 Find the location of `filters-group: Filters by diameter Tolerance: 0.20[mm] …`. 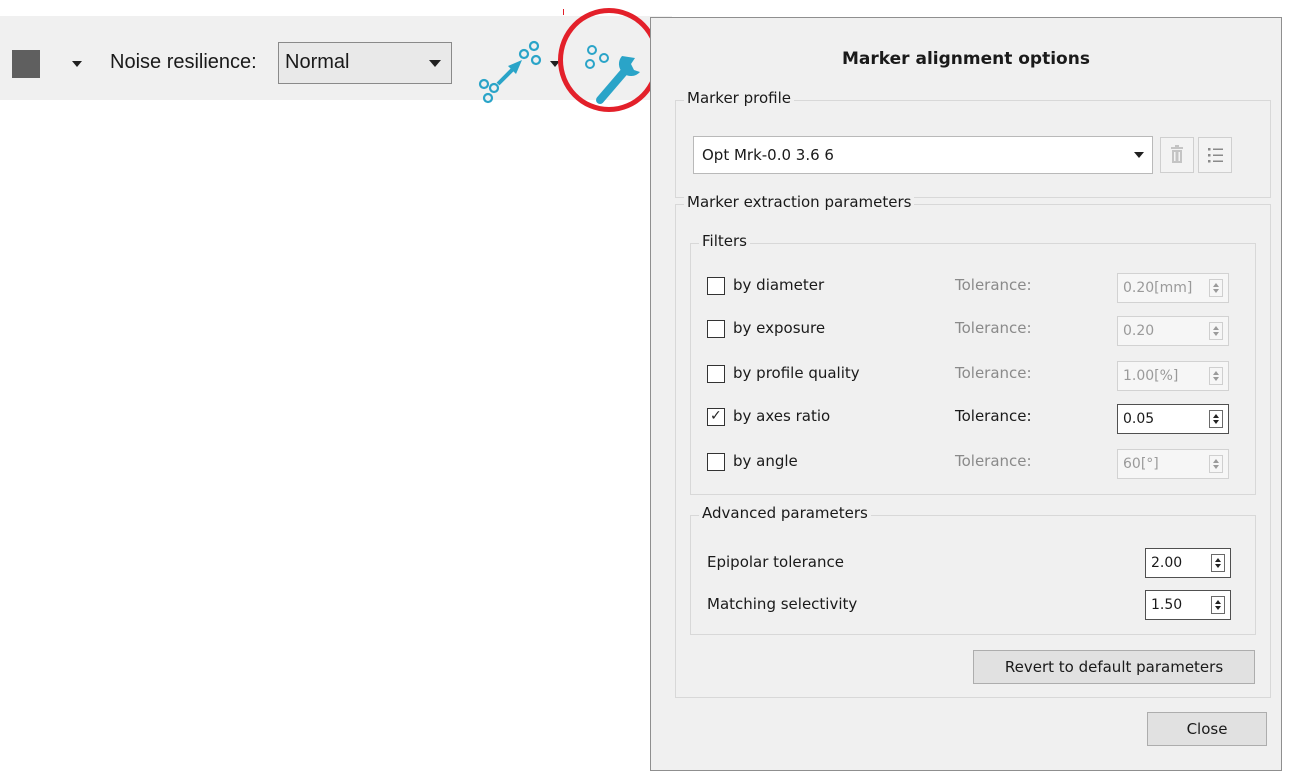

filters-group: Filters by diameter Tolerance: 0.20[mm] … is located at coordinates (973, 363).